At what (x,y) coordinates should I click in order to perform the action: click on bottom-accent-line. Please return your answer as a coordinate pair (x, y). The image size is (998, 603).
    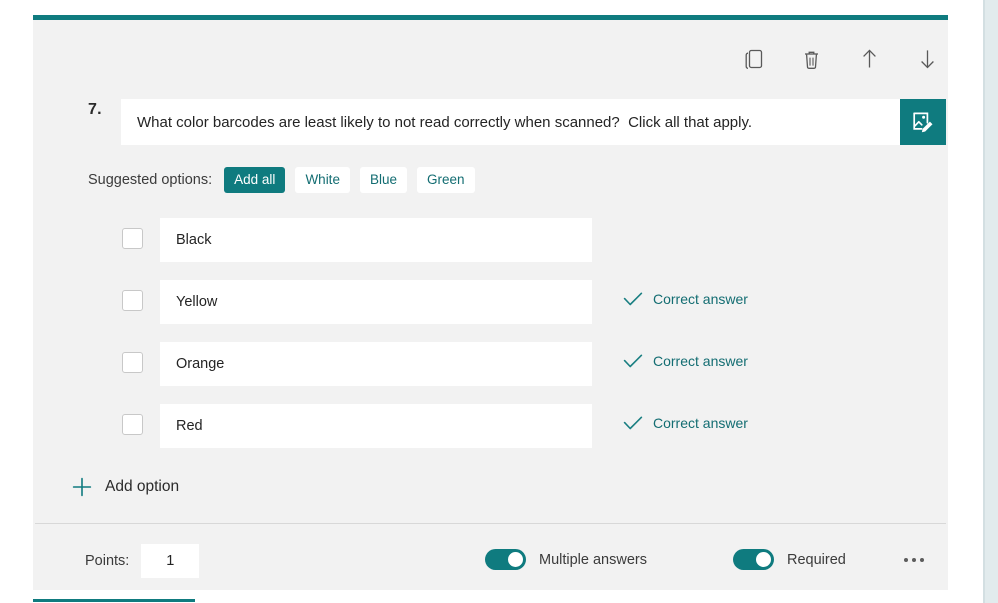
    Looking at the image, I should click on (114, 600).